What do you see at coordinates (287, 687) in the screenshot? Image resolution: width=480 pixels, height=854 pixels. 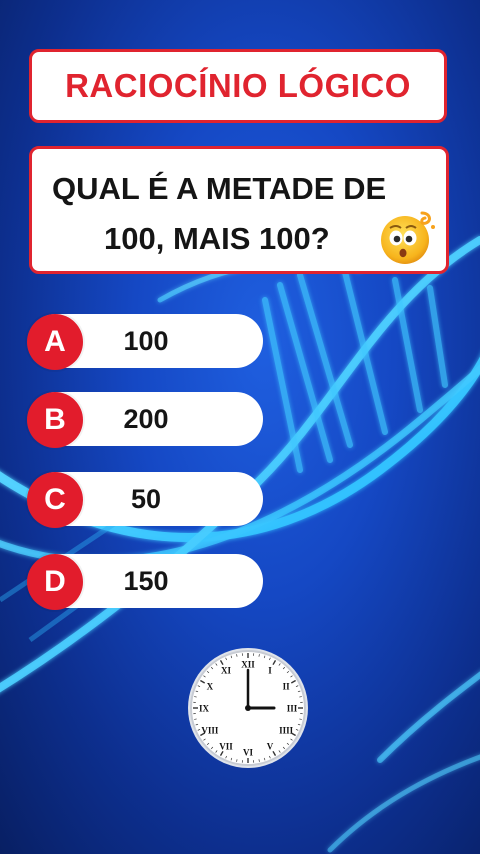 I see `clock-numeral: II` at bounding box center [287, 687].